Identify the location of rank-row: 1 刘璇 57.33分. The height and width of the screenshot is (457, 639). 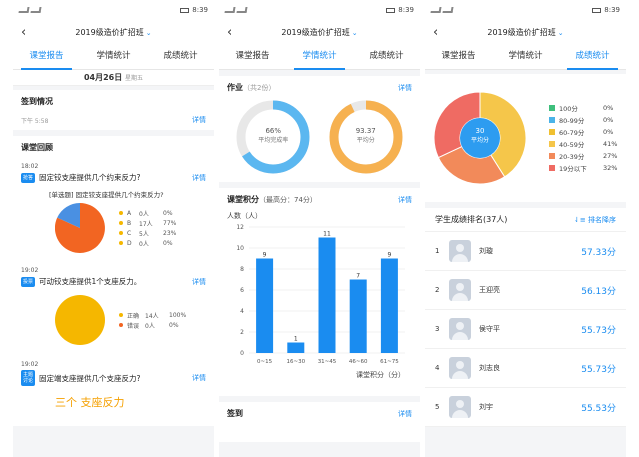
(525, 251).